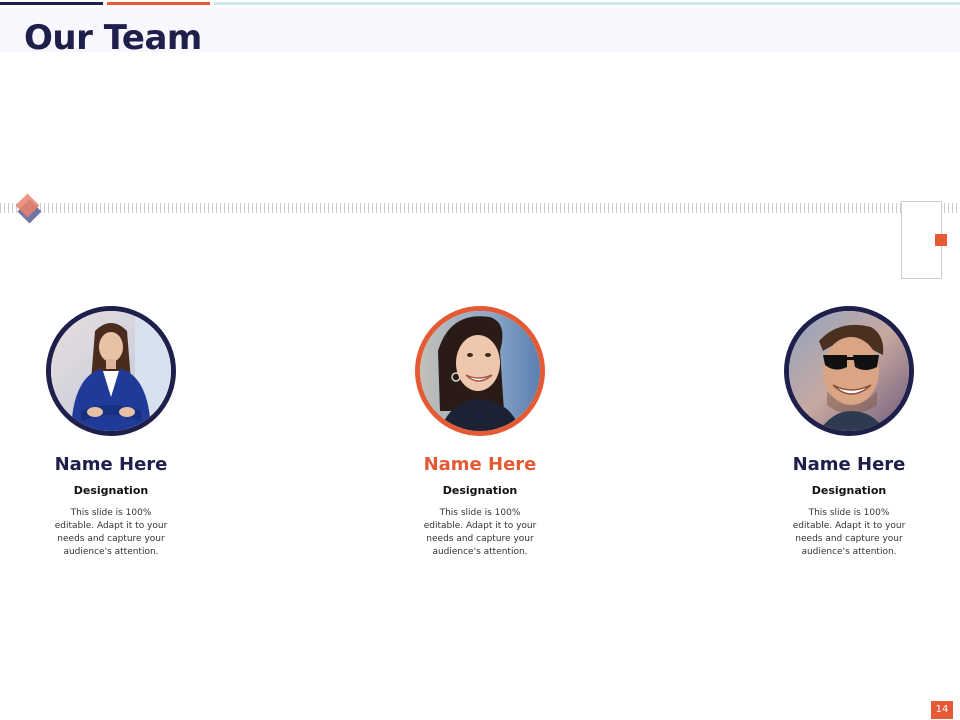 This screenshot has width=960, height=720. Describe the element at coordinates (113, 38) in the screenshot. I see `page-title: Our Team` at that location.